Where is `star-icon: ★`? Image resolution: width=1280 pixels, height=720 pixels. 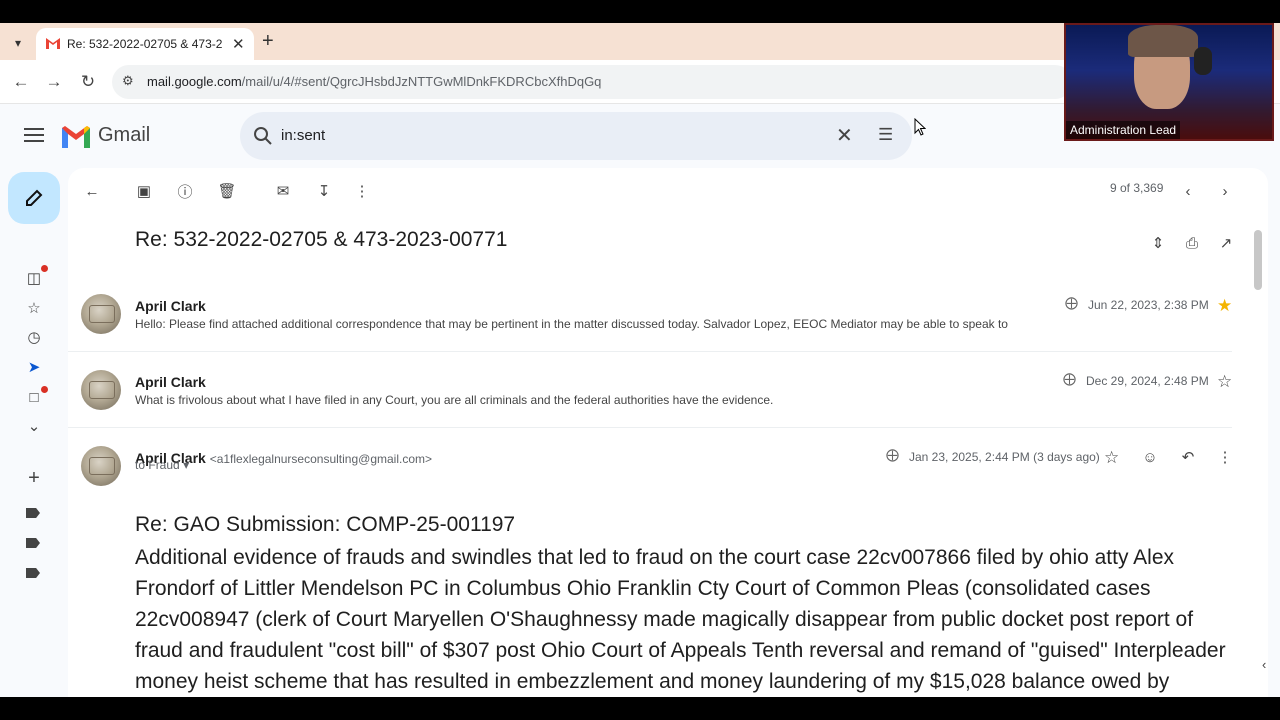 star-icon: ★ is located at coordinates (1224, 306).